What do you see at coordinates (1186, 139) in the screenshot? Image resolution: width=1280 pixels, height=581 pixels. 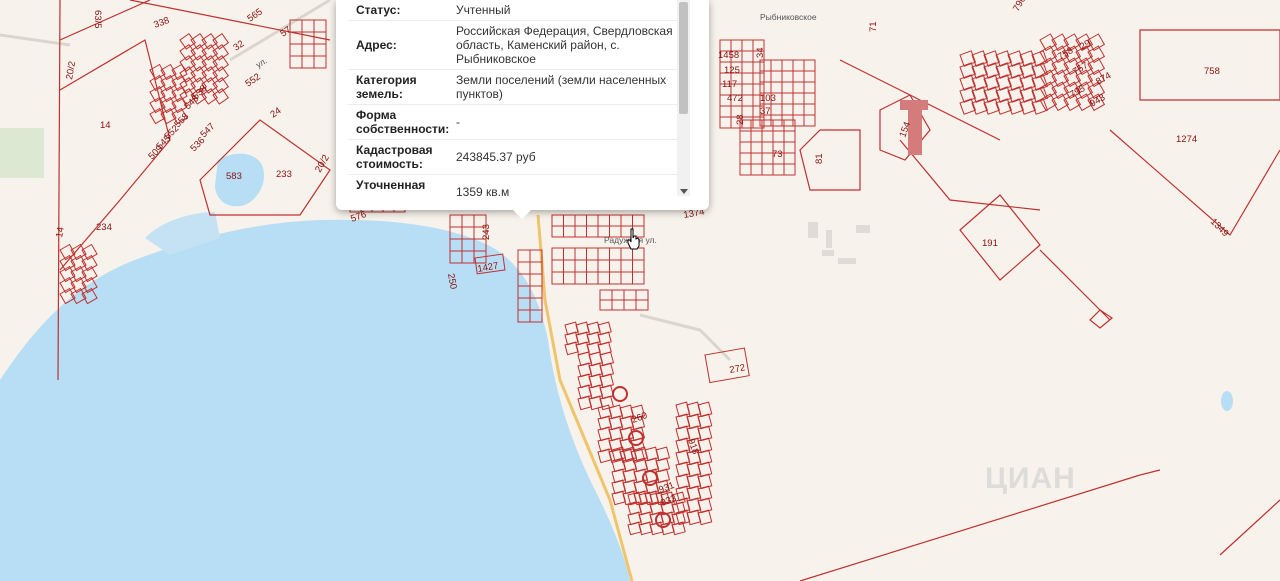 I see `parcel-number-label: 1274` at bounding box center [1186, 139].